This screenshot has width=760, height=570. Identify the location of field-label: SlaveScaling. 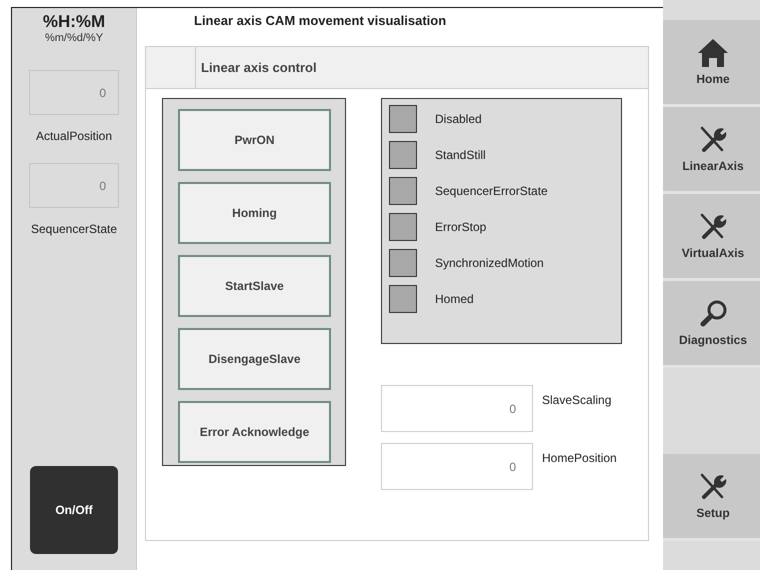
(577, 400).